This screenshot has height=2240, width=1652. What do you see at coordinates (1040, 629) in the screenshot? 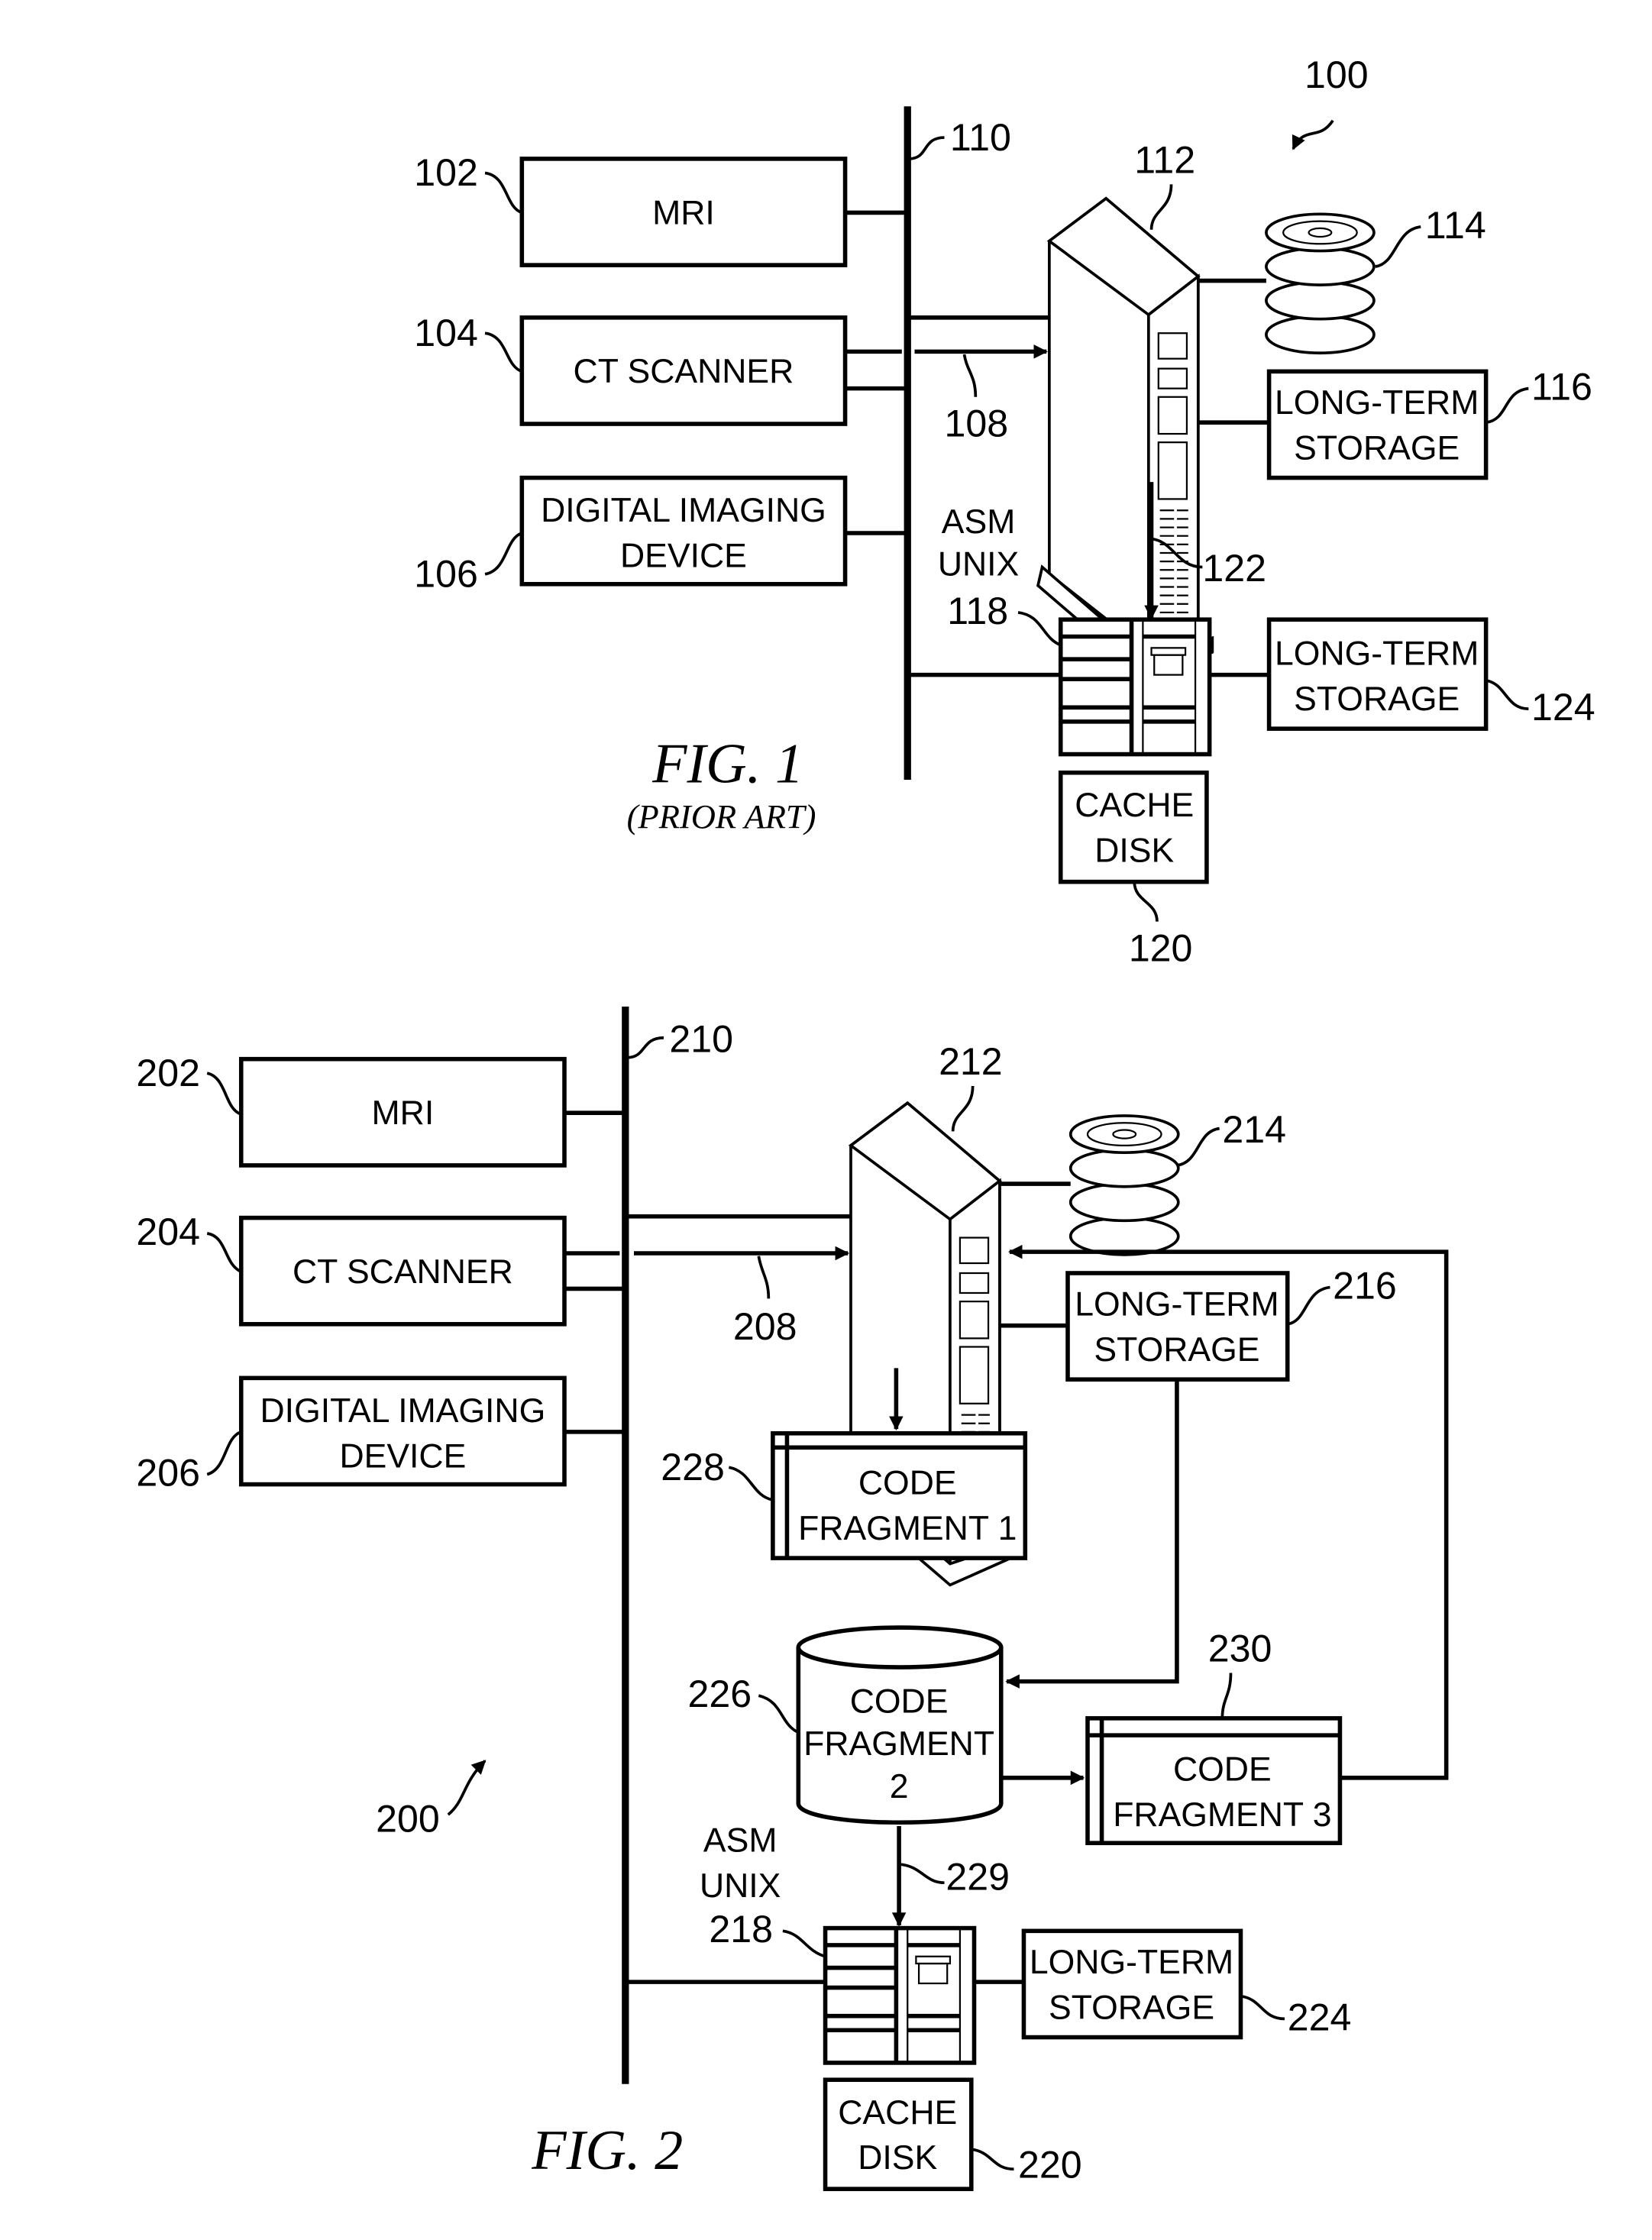
I see `asm-leader` at bounding box center [1040, 629].